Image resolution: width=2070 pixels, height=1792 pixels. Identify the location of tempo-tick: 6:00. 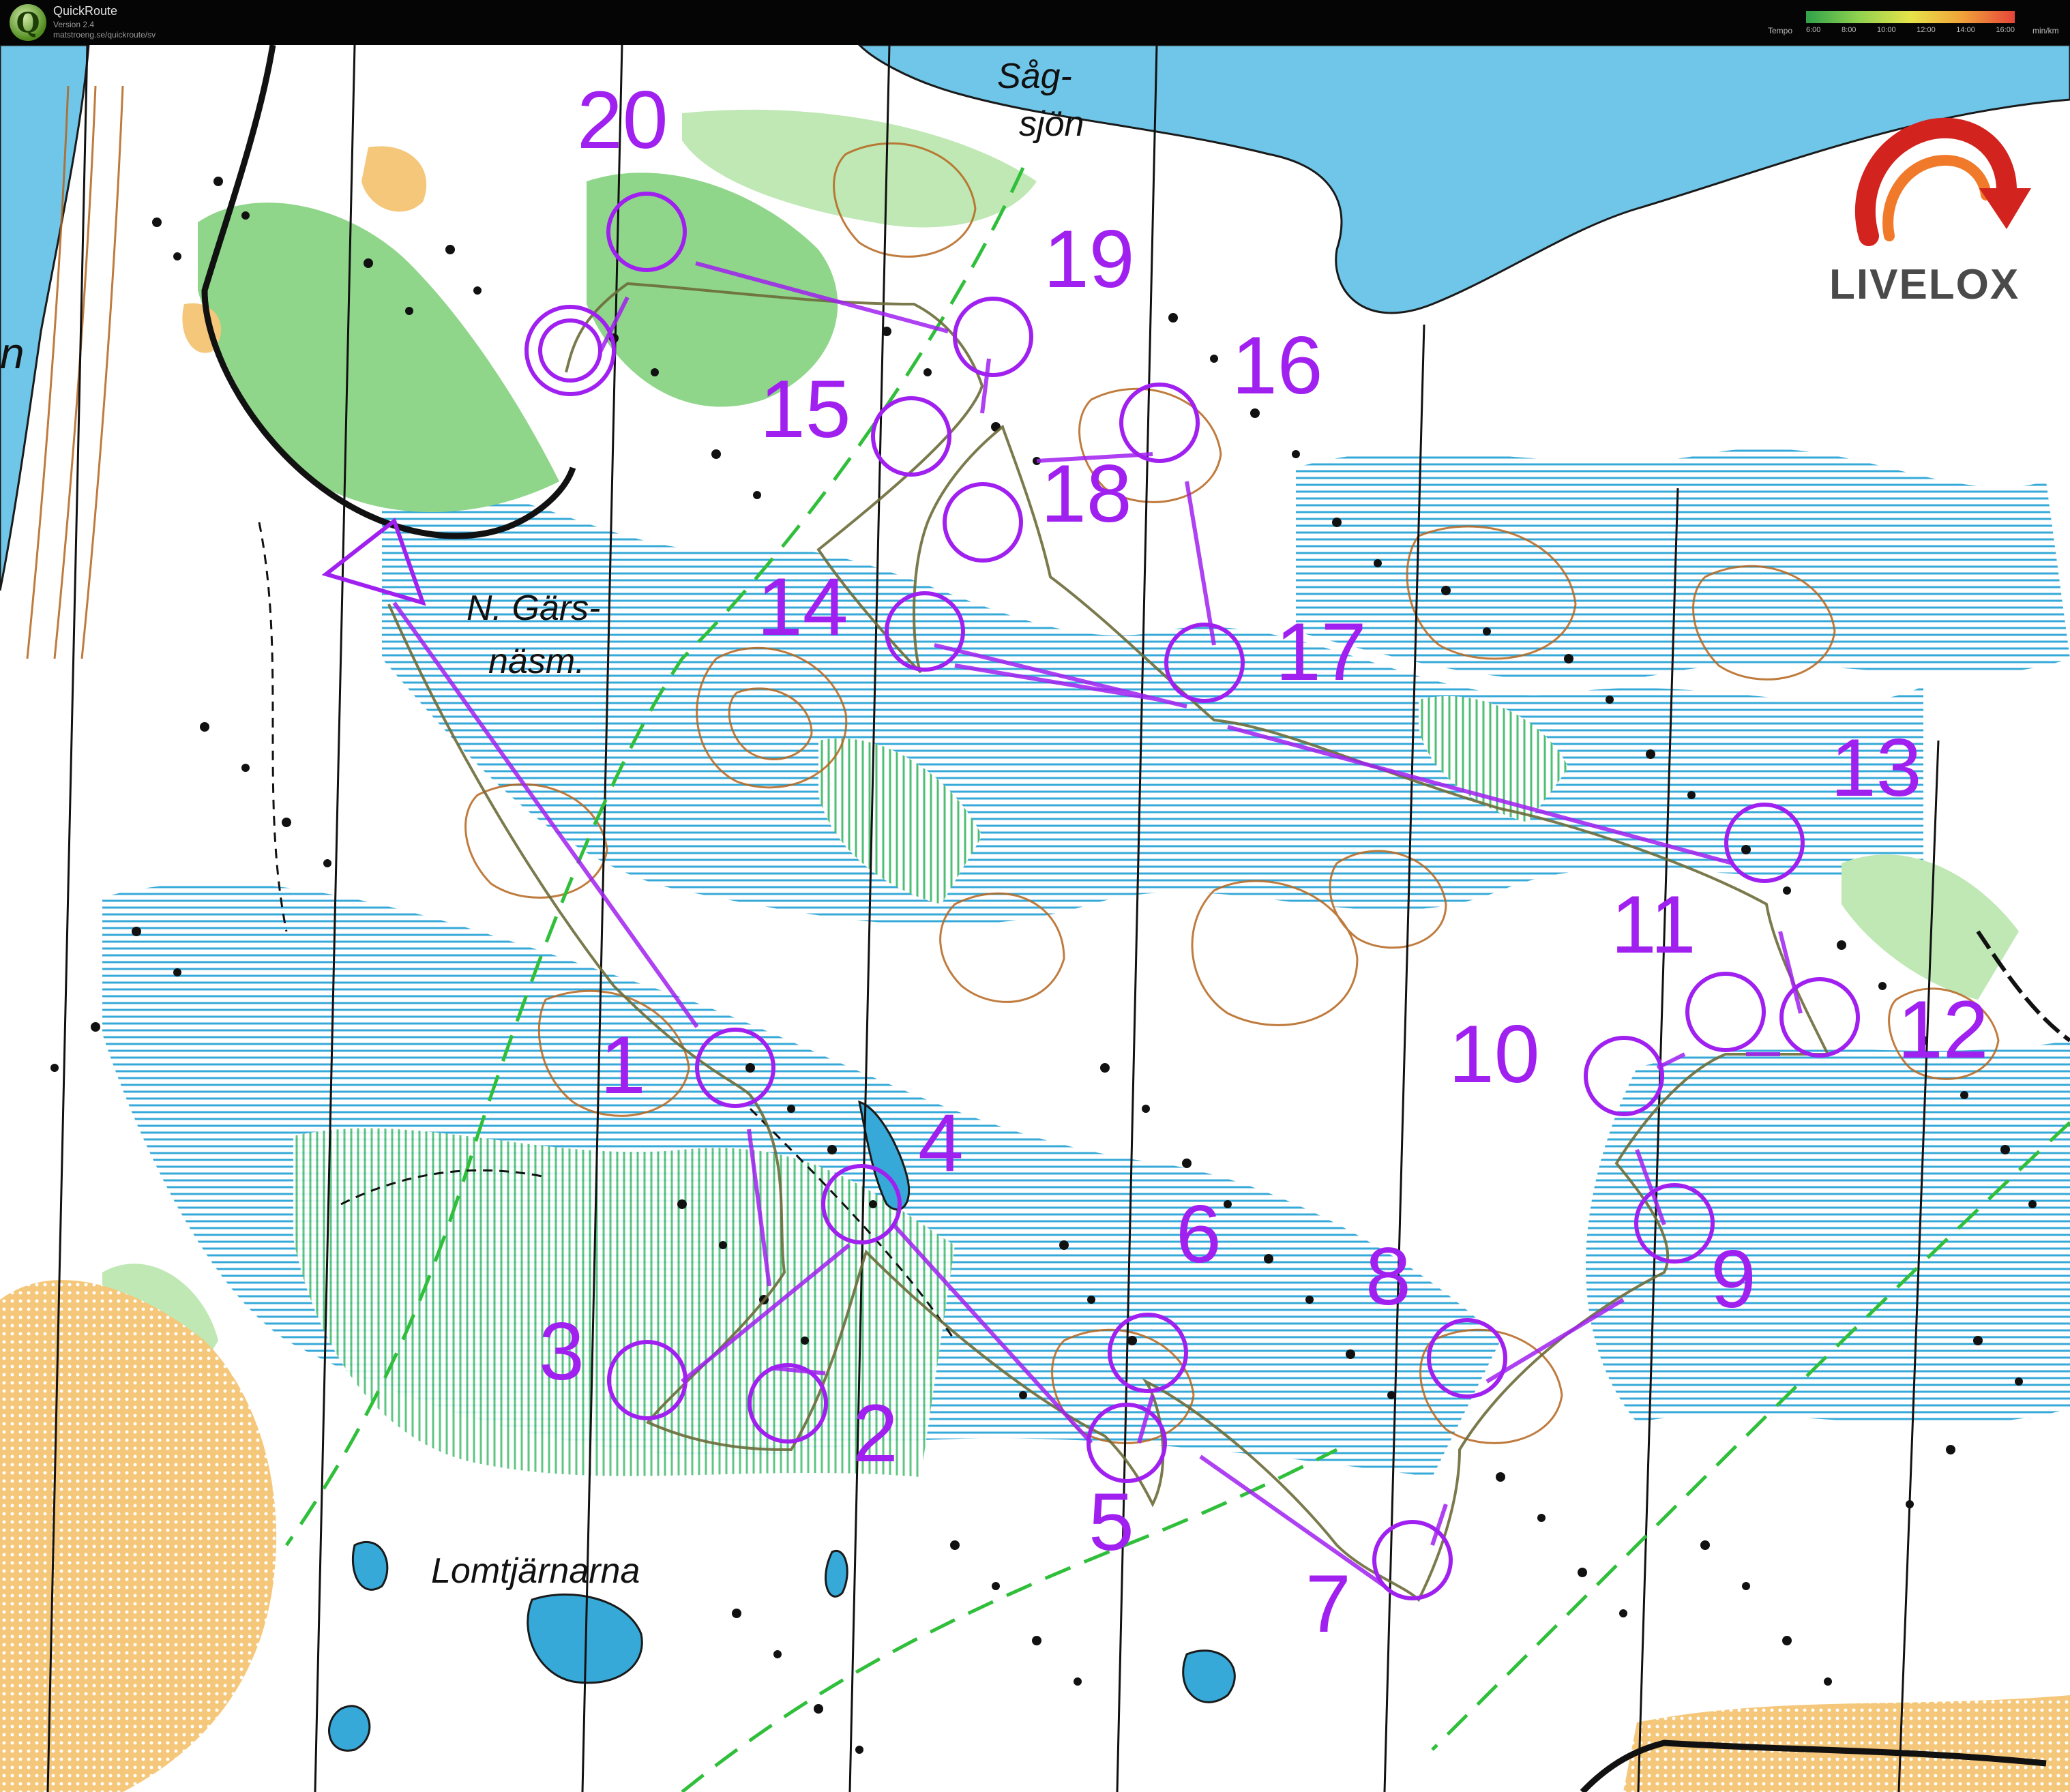
(1814, 30).